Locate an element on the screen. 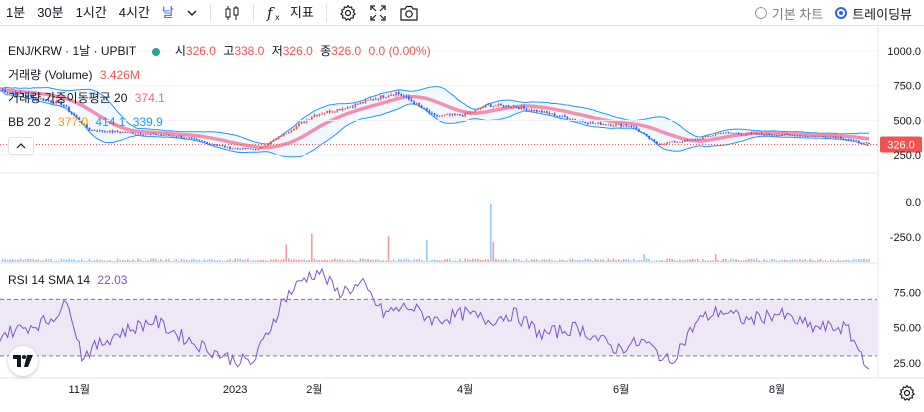 This screenshot has width=924, height=412. collapse-legend-button is located at coordinates (21, 146).